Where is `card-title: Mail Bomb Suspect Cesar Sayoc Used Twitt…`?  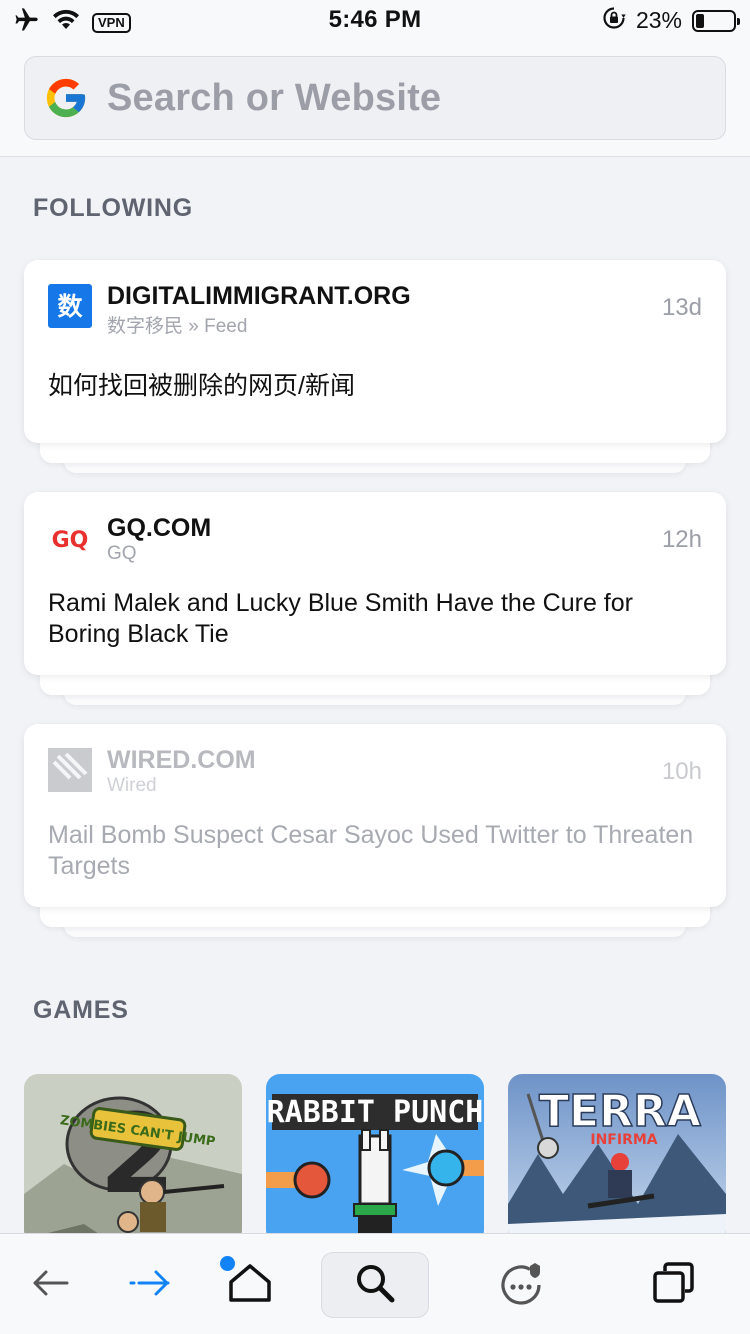
card-title: Mail Bomb Suspect Cesar Sayoc Used Twitt… is located at coordinates (371, 850).